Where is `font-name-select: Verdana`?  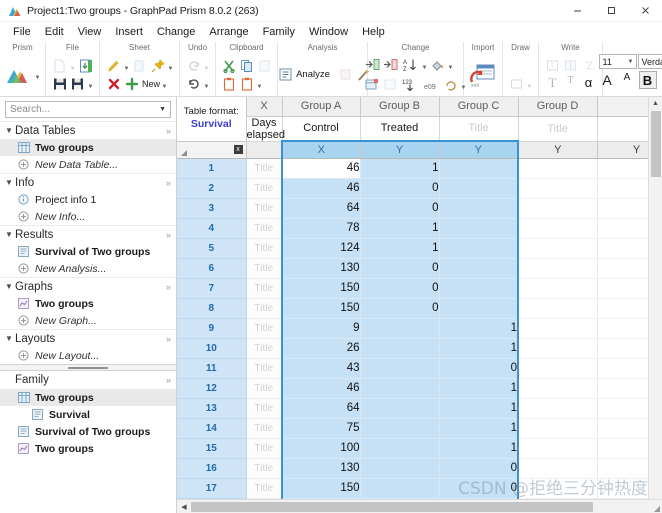
font-name-select: Verdana is located at coordinates (649, 61).